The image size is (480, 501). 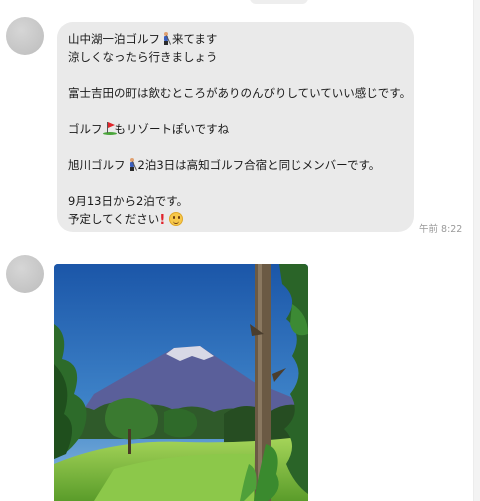 What do you see at coordinates (162, 220) in the screenshot?
I see `exclamation-emoji-icon: !` at bounding box center [162, 220].